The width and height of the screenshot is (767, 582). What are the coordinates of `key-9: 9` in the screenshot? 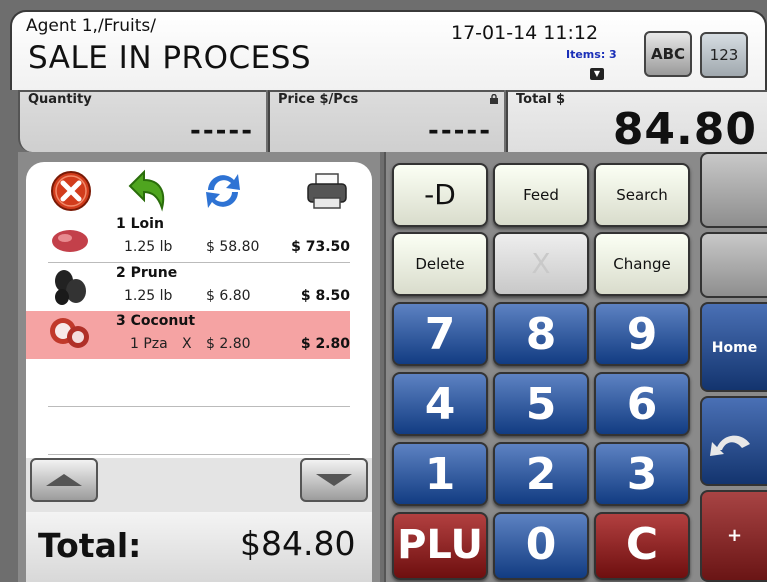 It's located at (642, 334).